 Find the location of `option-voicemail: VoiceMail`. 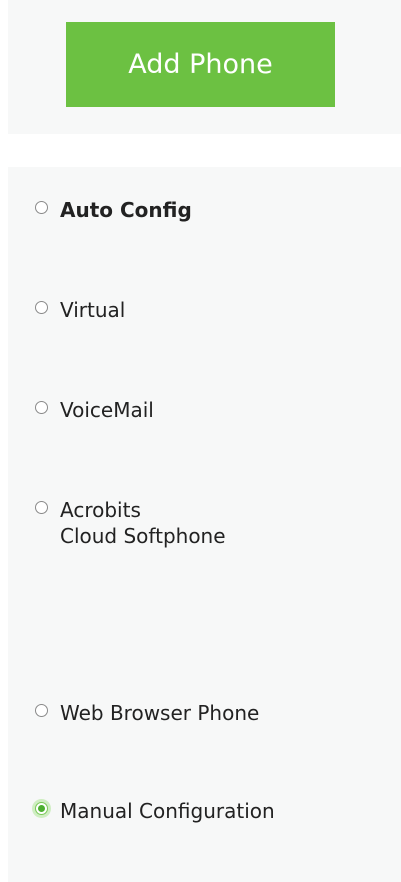

option-voicemail: VoiceMail is located at coordinates (94, 410).